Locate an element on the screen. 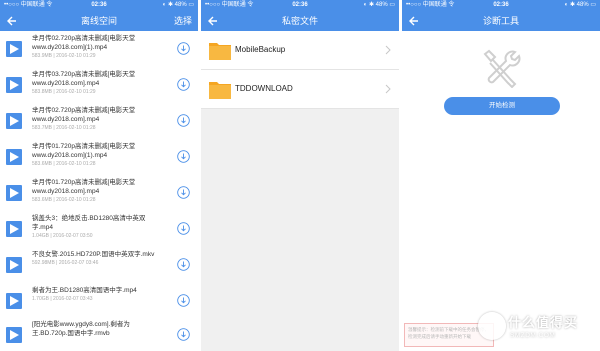 The width and height of the screenshot is (600, 351). file-title: 不良女警.2015.HD720P.国语中英双字.mkv is located at coordinates (93, 254).